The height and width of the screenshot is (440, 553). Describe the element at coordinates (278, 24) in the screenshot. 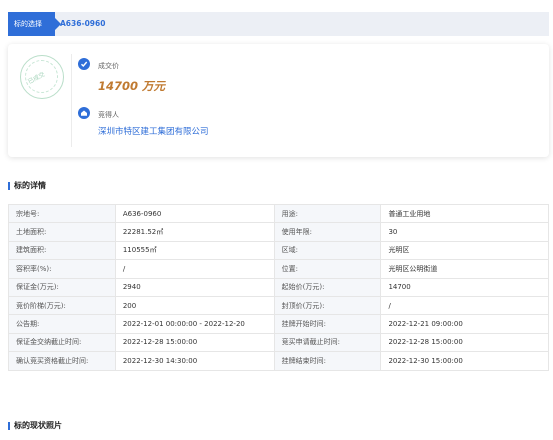

I see `breadcrumb: 标的选择 A636-0960` at that location.